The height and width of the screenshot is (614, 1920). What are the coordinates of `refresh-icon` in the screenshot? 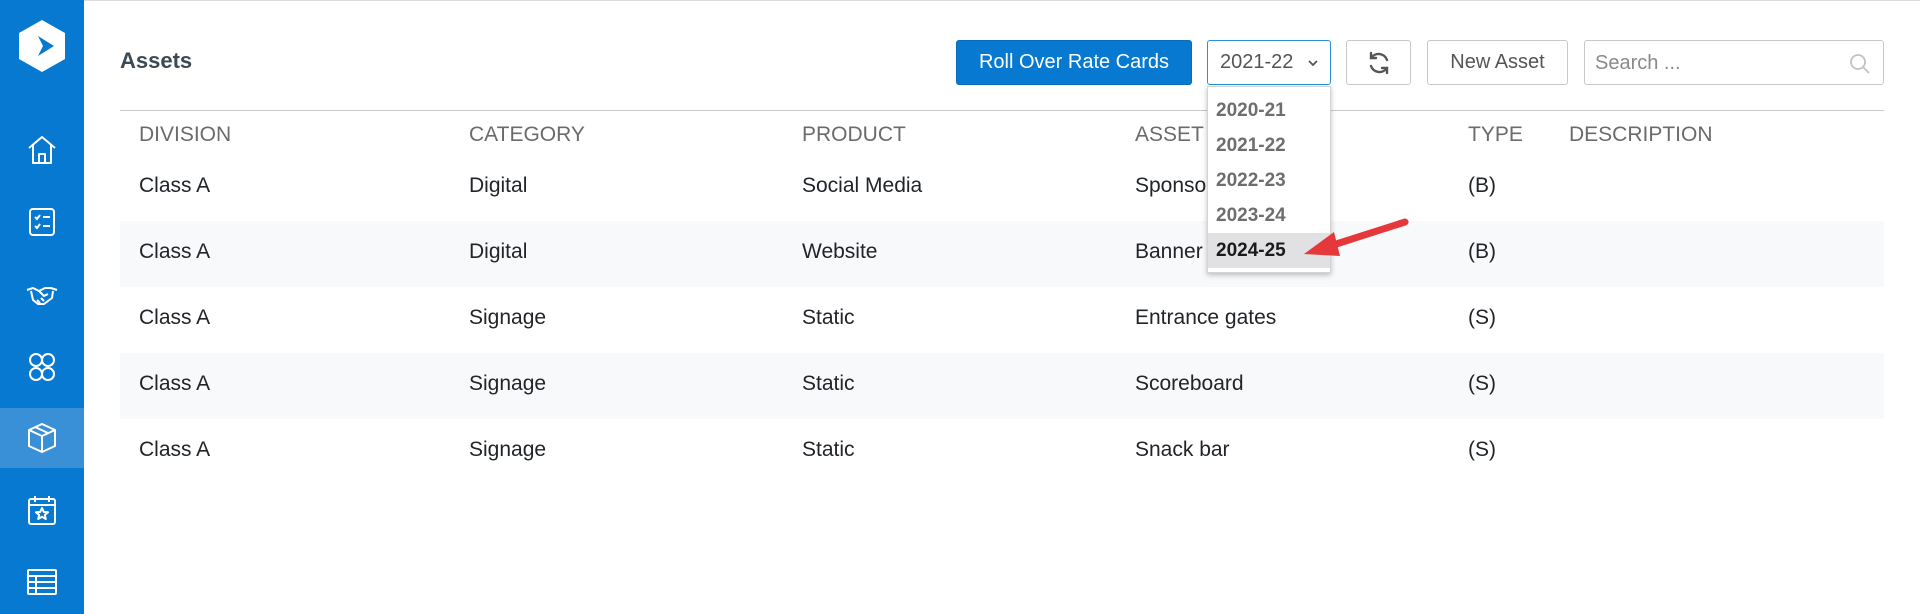 It's located at (1378, 62).